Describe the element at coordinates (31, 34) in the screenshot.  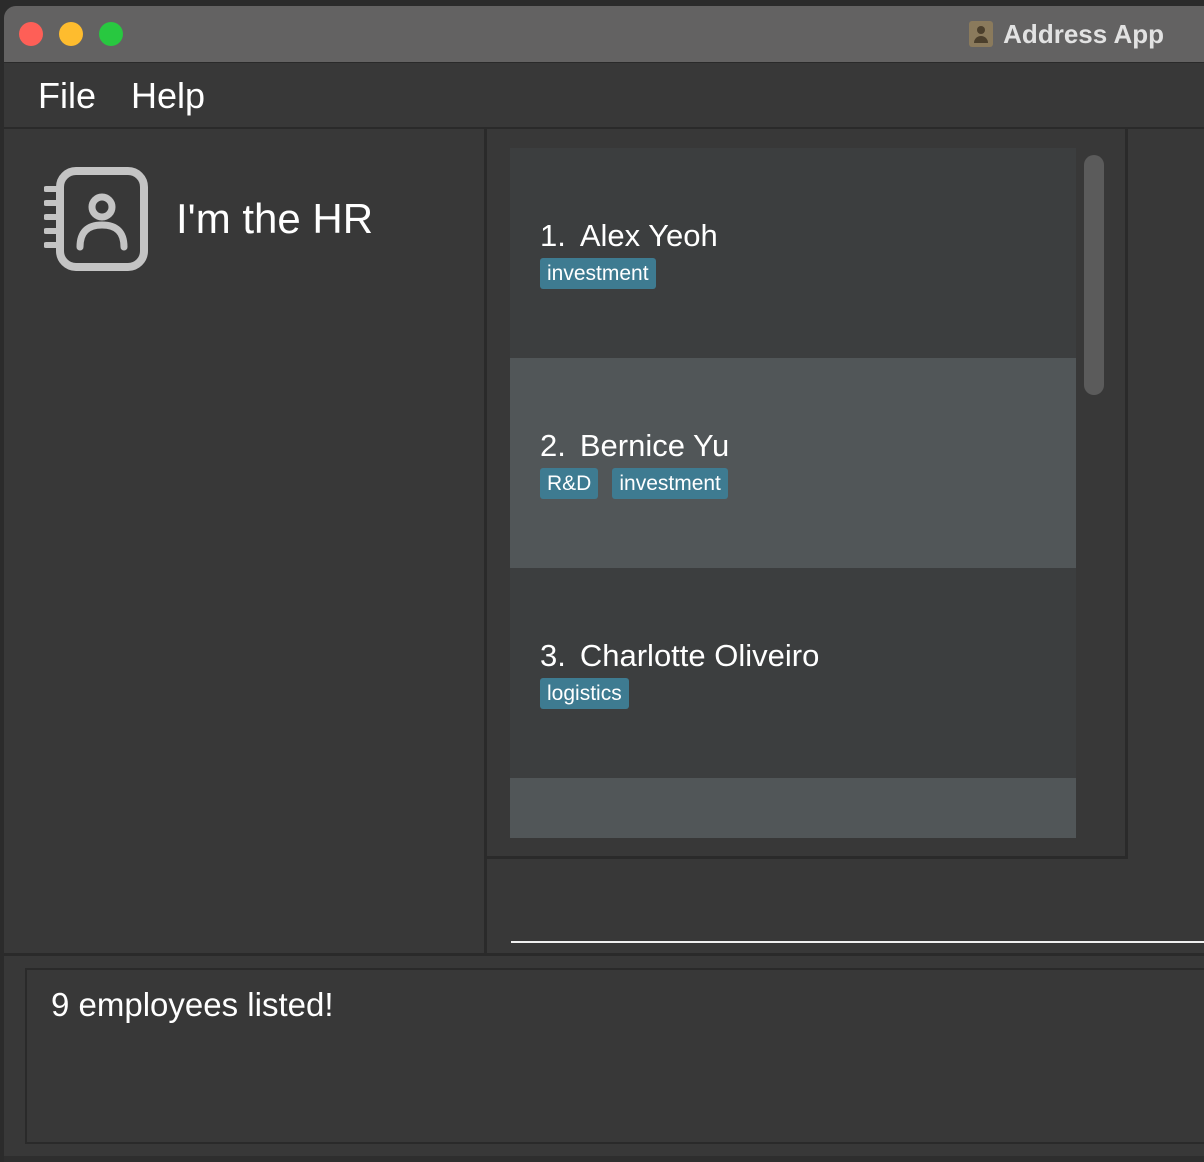
I see `close-window-button` at that location.